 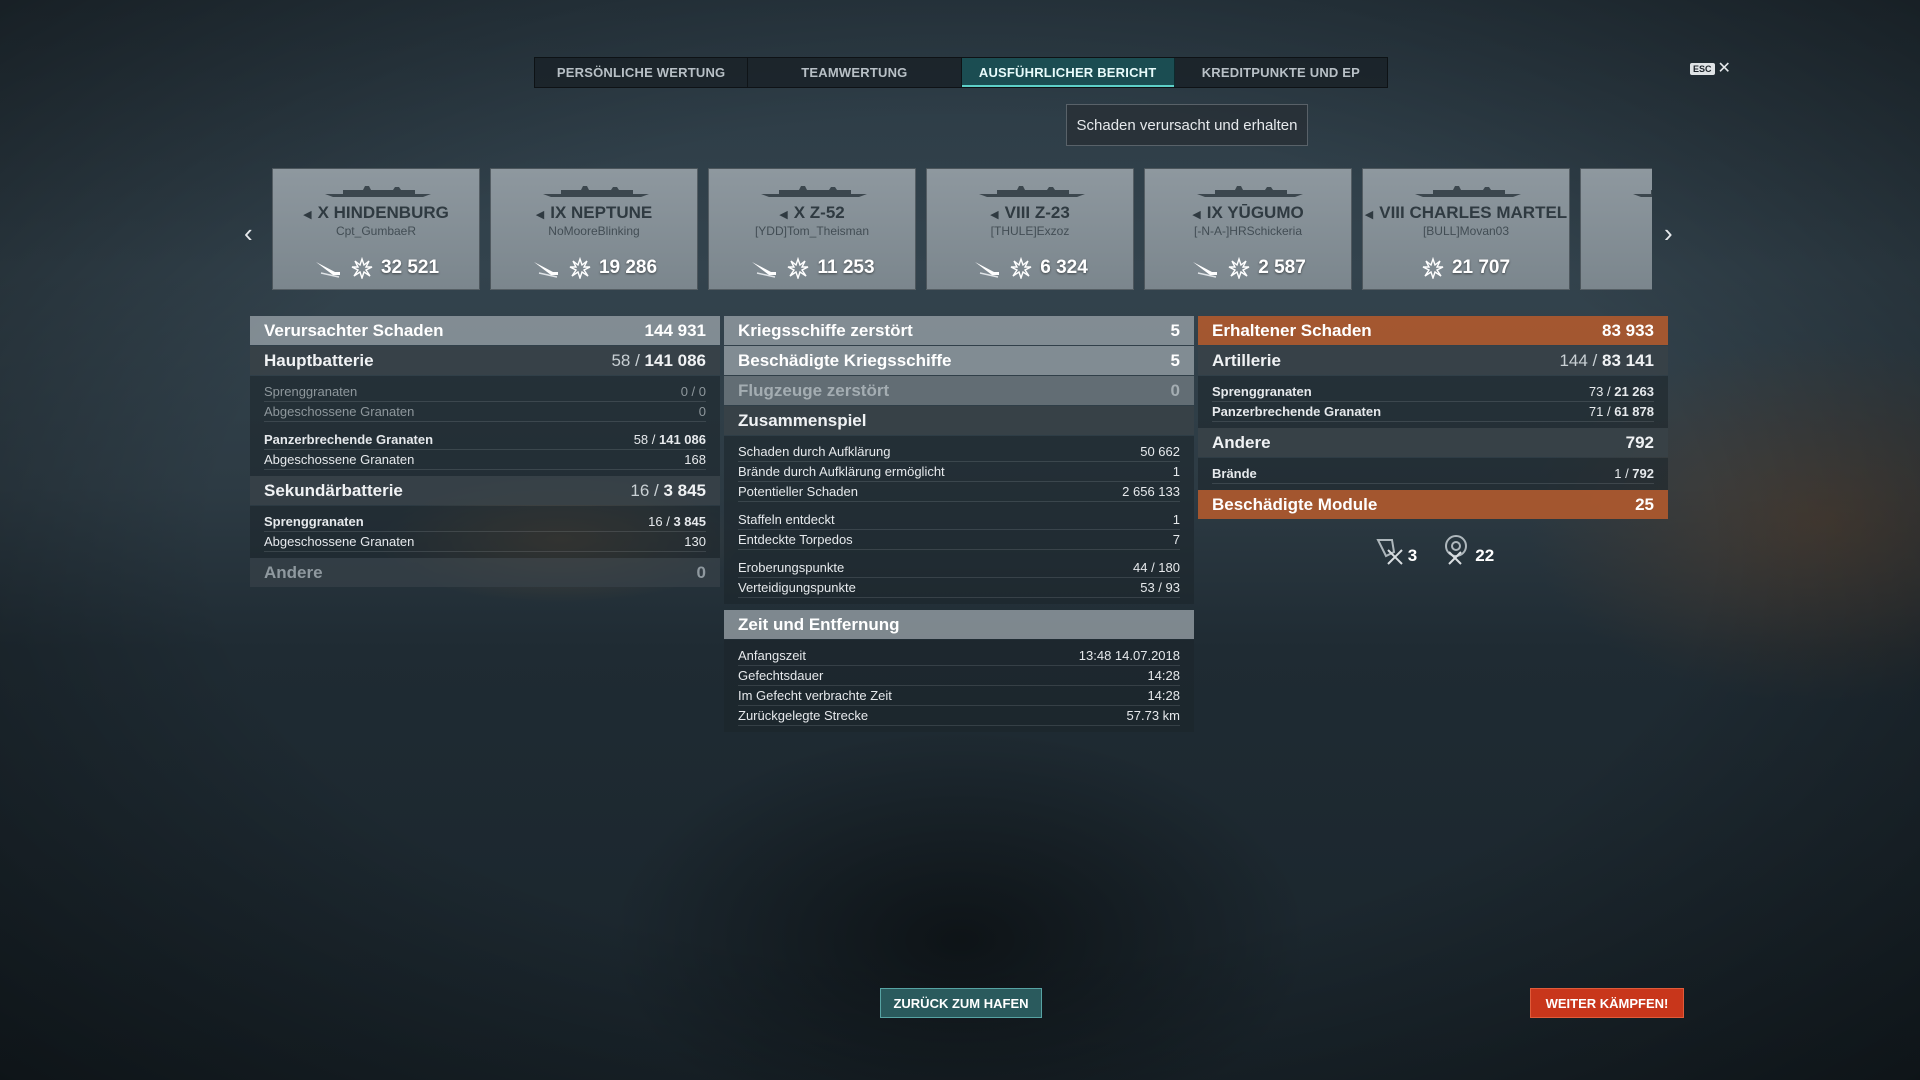 I want to click on ap-fired-row: Abgeschossene Granaten 168, so click(x=485, y=460).